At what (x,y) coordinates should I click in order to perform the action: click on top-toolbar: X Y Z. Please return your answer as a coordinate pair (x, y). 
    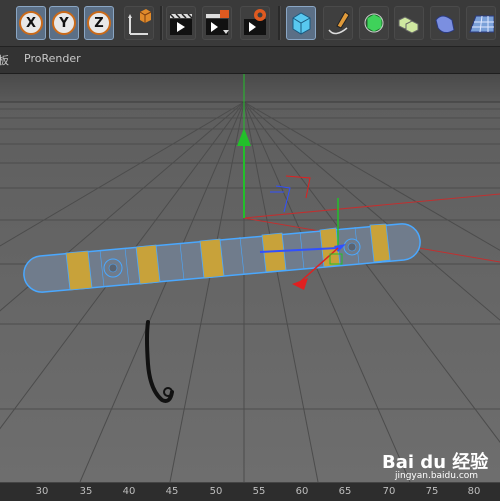
    Looking at the image, I should click on (250, 23).